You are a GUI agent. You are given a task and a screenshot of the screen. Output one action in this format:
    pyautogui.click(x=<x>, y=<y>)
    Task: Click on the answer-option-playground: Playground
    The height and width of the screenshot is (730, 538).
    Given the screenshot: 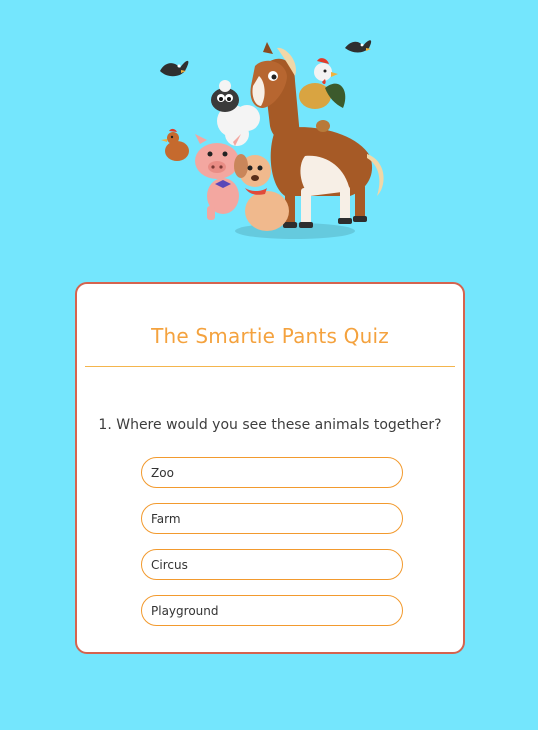 What is the action you would take?
    pyautogui.click(x=272, y=610)
    